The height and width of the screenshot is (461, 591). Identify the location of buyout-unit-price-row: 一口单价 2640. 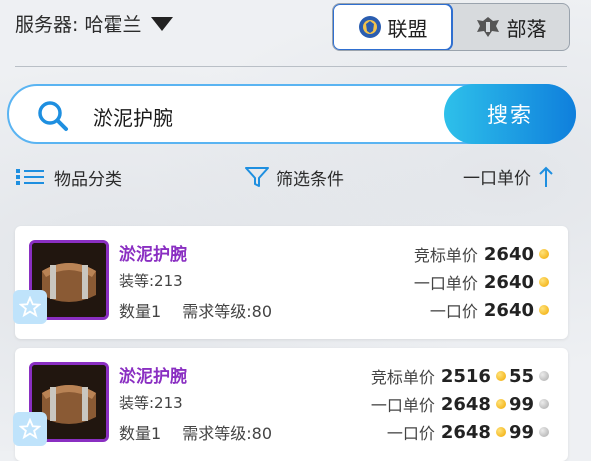
(483, 282).